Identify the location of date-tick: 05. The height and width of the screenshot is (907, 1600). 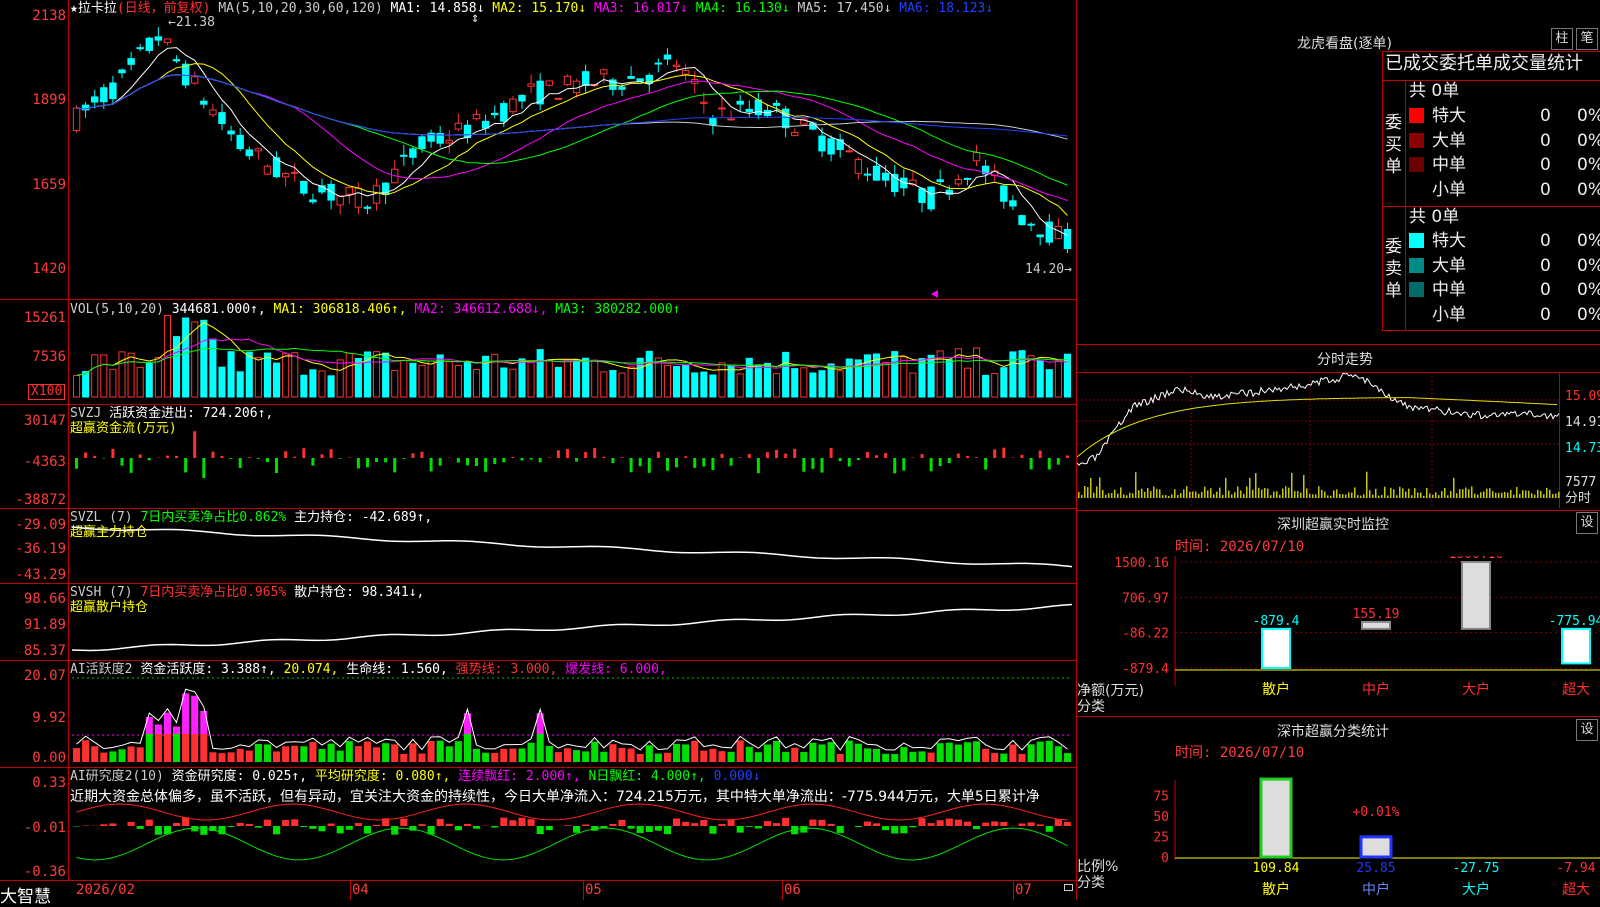
(593, 890).